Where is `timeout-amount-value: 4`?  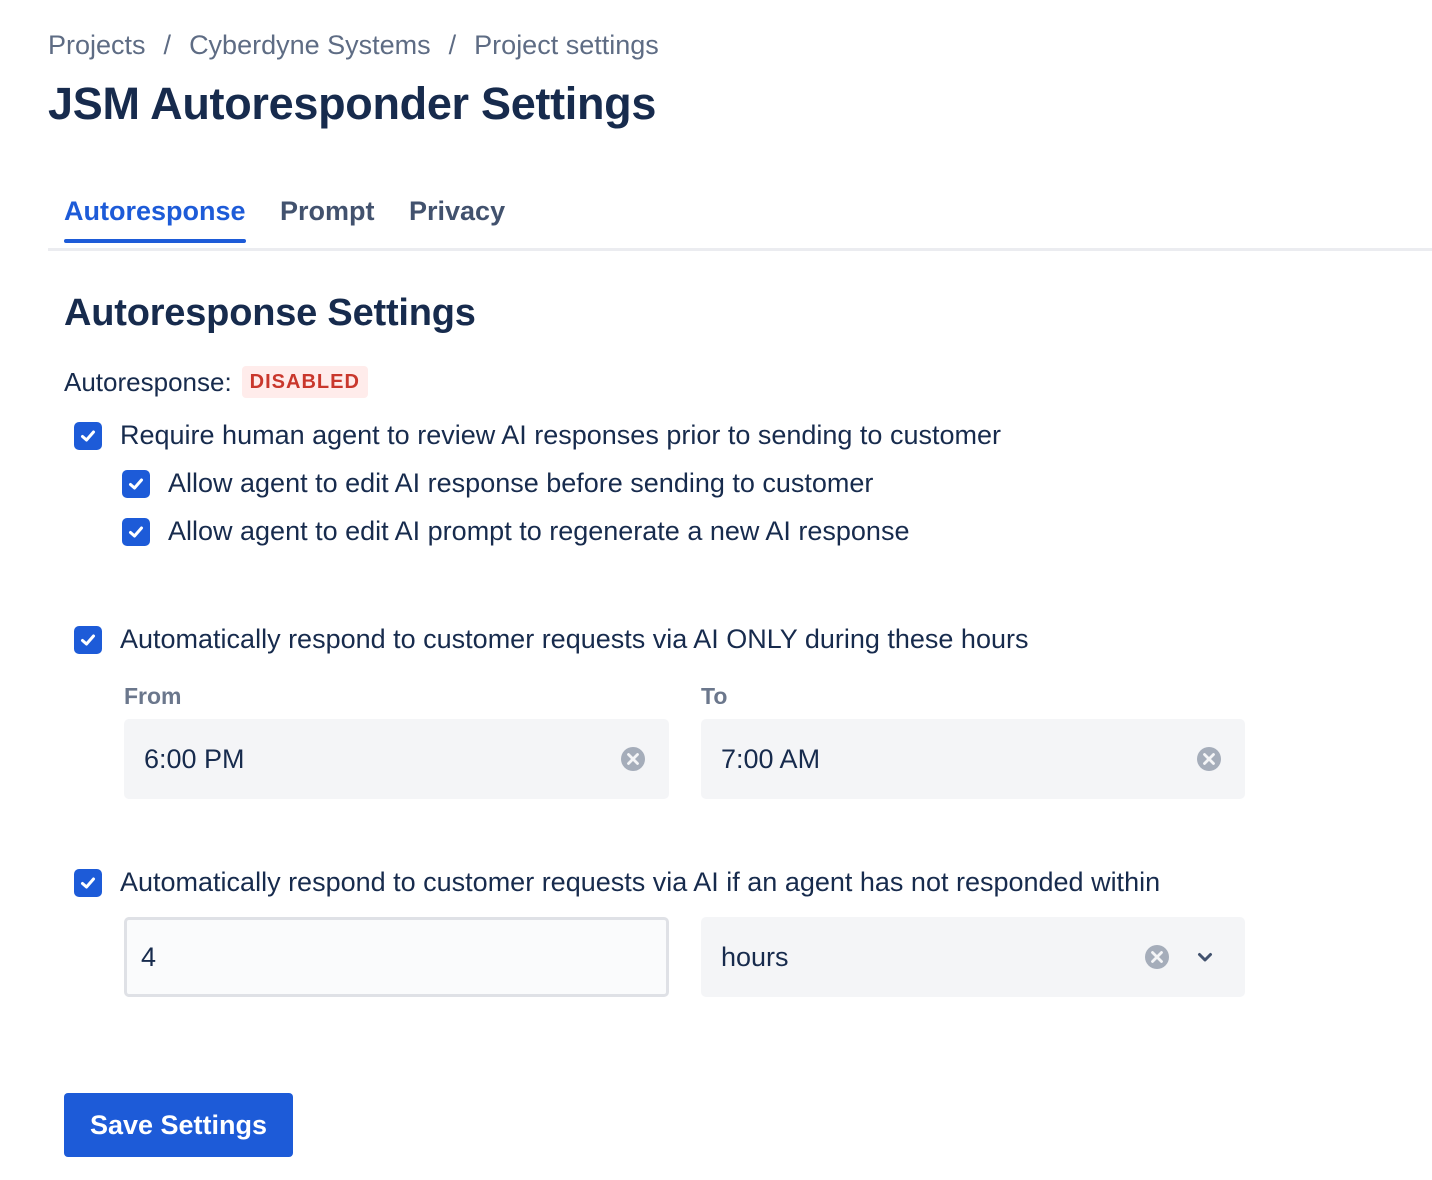 timeout-amount-value: 4 is located at coordinates (149, 956).